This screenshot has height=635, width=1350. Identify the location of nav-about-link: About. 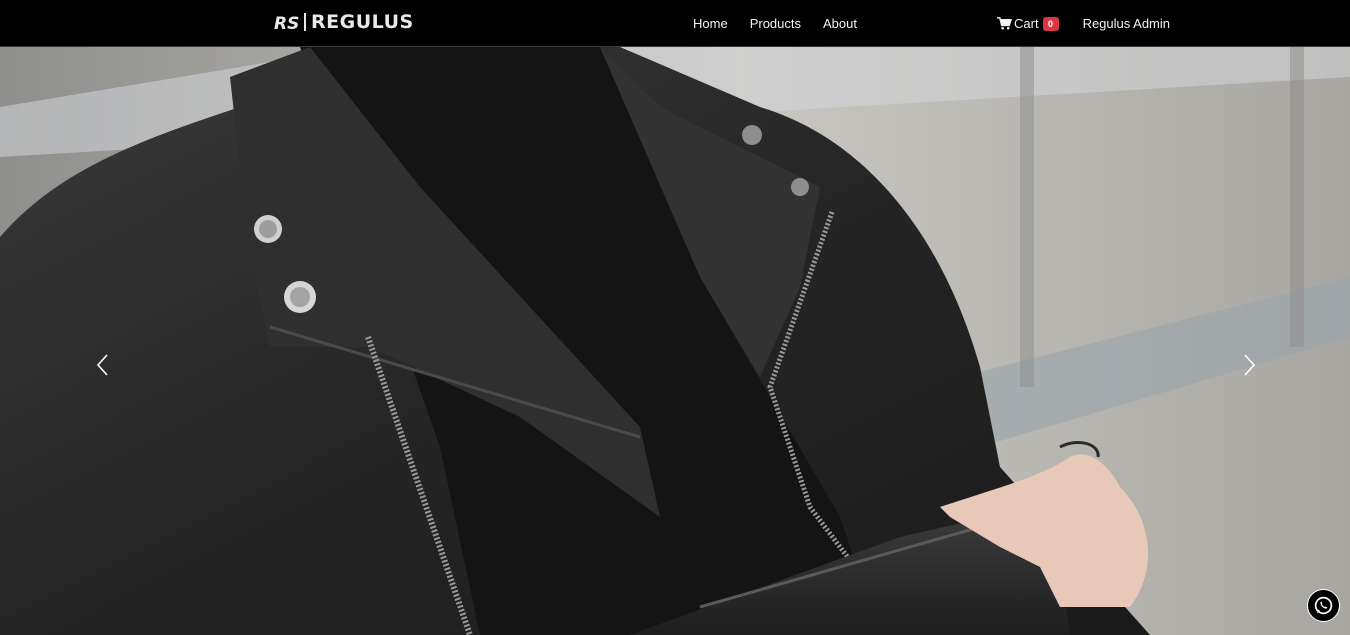
(840, 23).